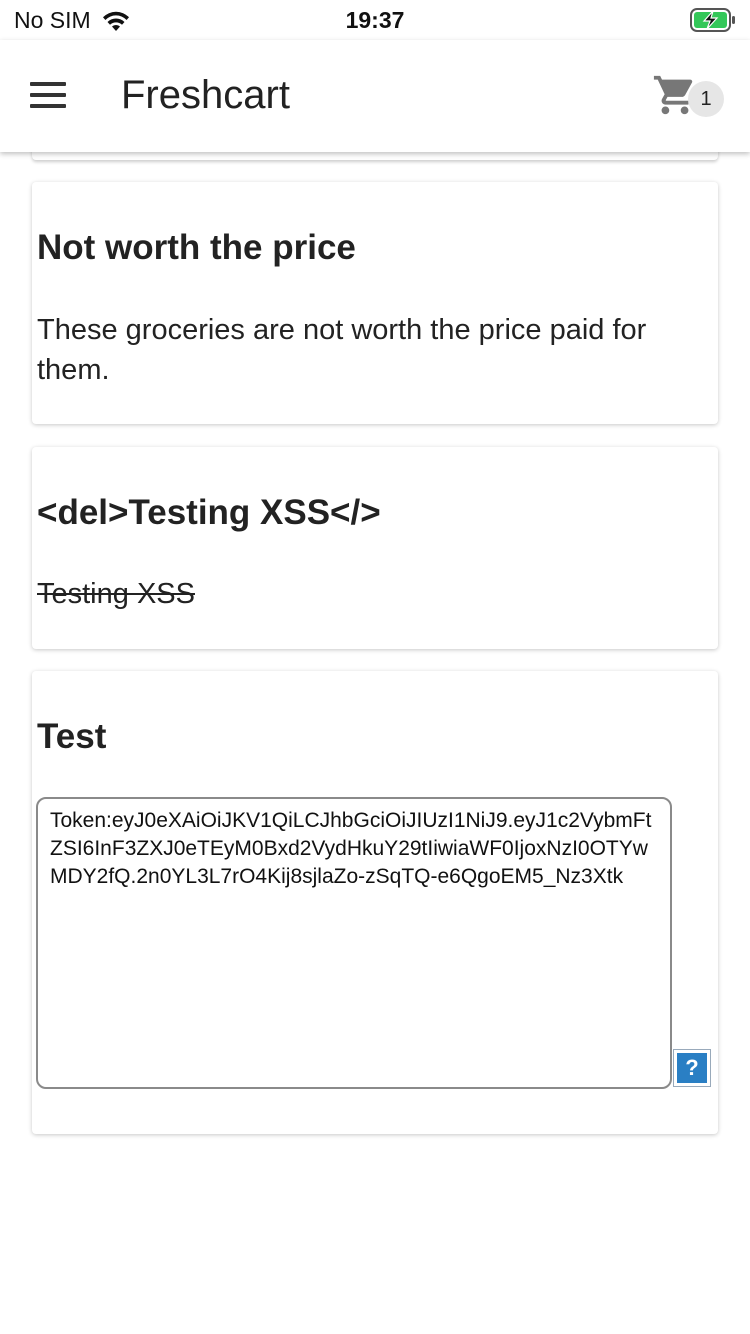  I want to click on help-icon: ?, so click(692, 1068).